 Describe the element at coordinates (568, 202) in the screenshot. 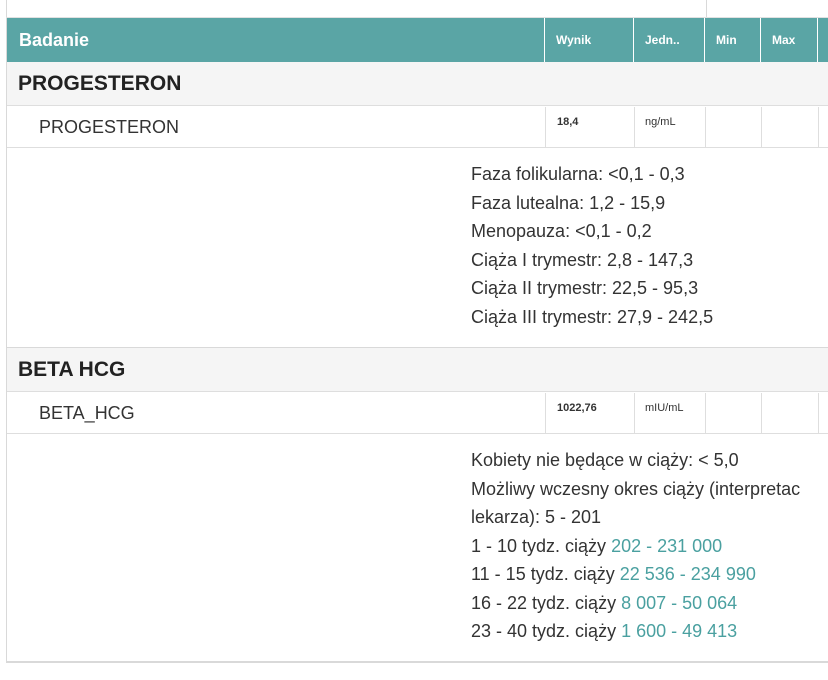

I see `norm-line: Faza lutealna: 1,2 - 15,9` at that location.